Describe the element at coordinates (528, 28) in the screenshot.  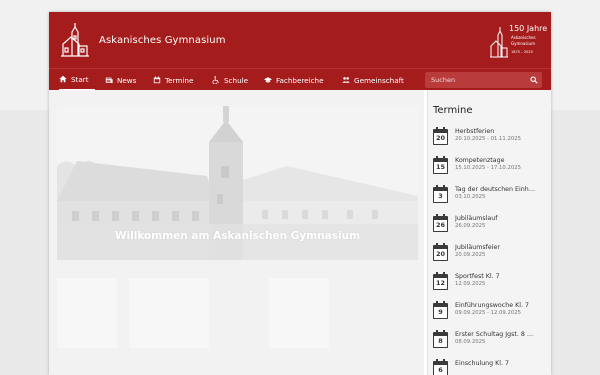
I see `anniversary-headline: 150 Jahre` at that location.